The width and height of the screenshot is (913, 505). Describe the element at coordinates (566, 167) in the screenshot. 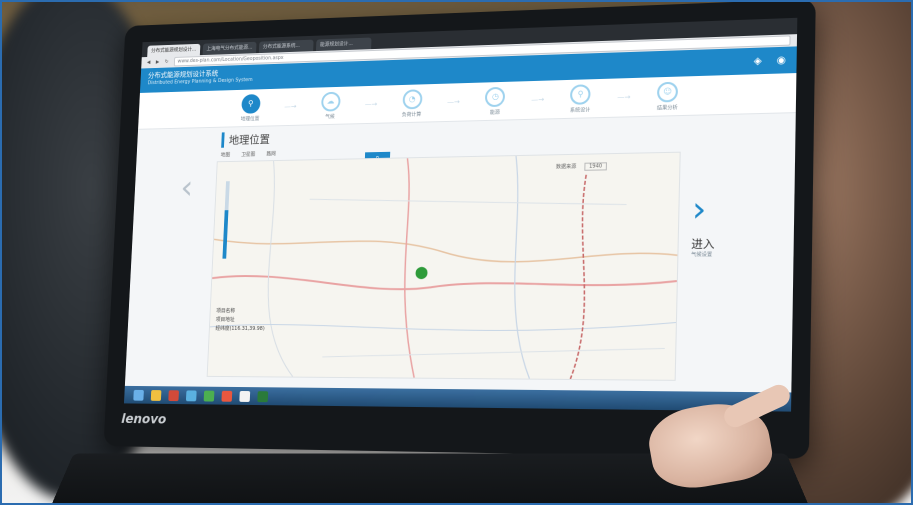

I see `legend-text: 数据来源` at that location.